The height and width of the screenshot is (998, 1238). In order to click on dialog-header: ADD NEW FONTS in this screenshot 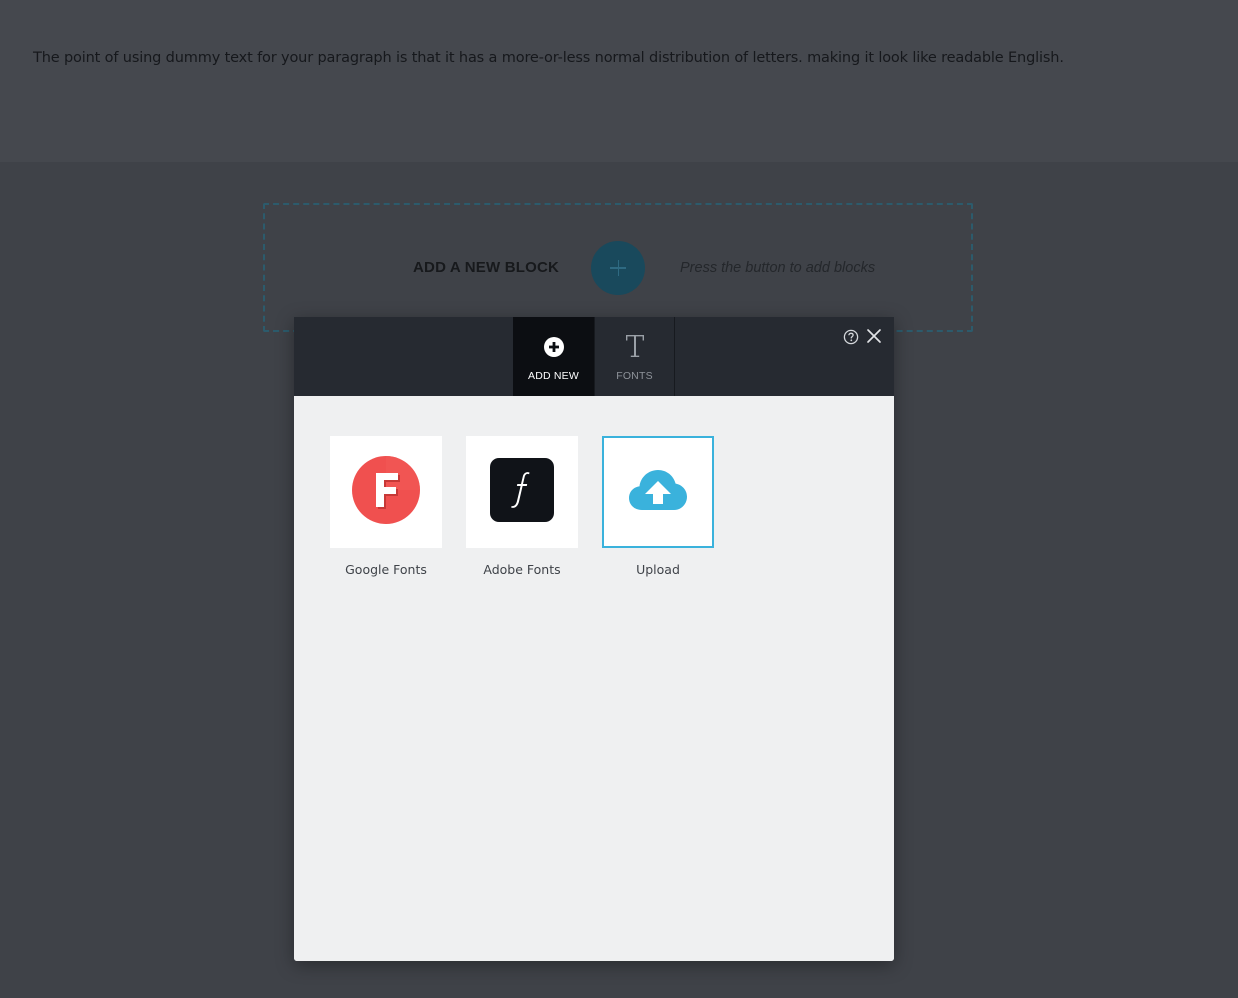, I will do `click(594, 356)`.